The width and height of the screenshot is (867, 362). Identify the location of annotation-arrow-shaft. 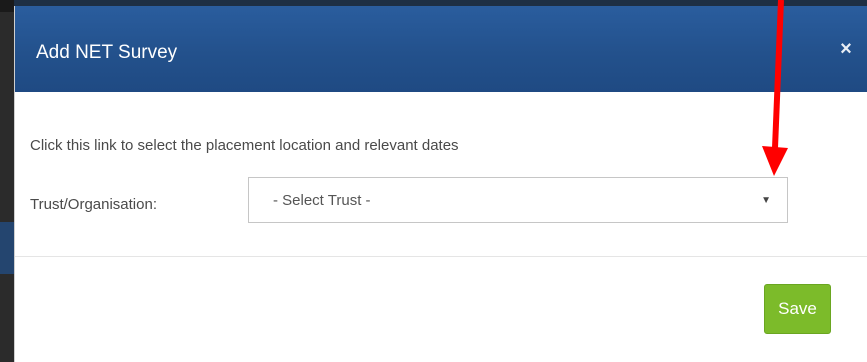
(778, 74).